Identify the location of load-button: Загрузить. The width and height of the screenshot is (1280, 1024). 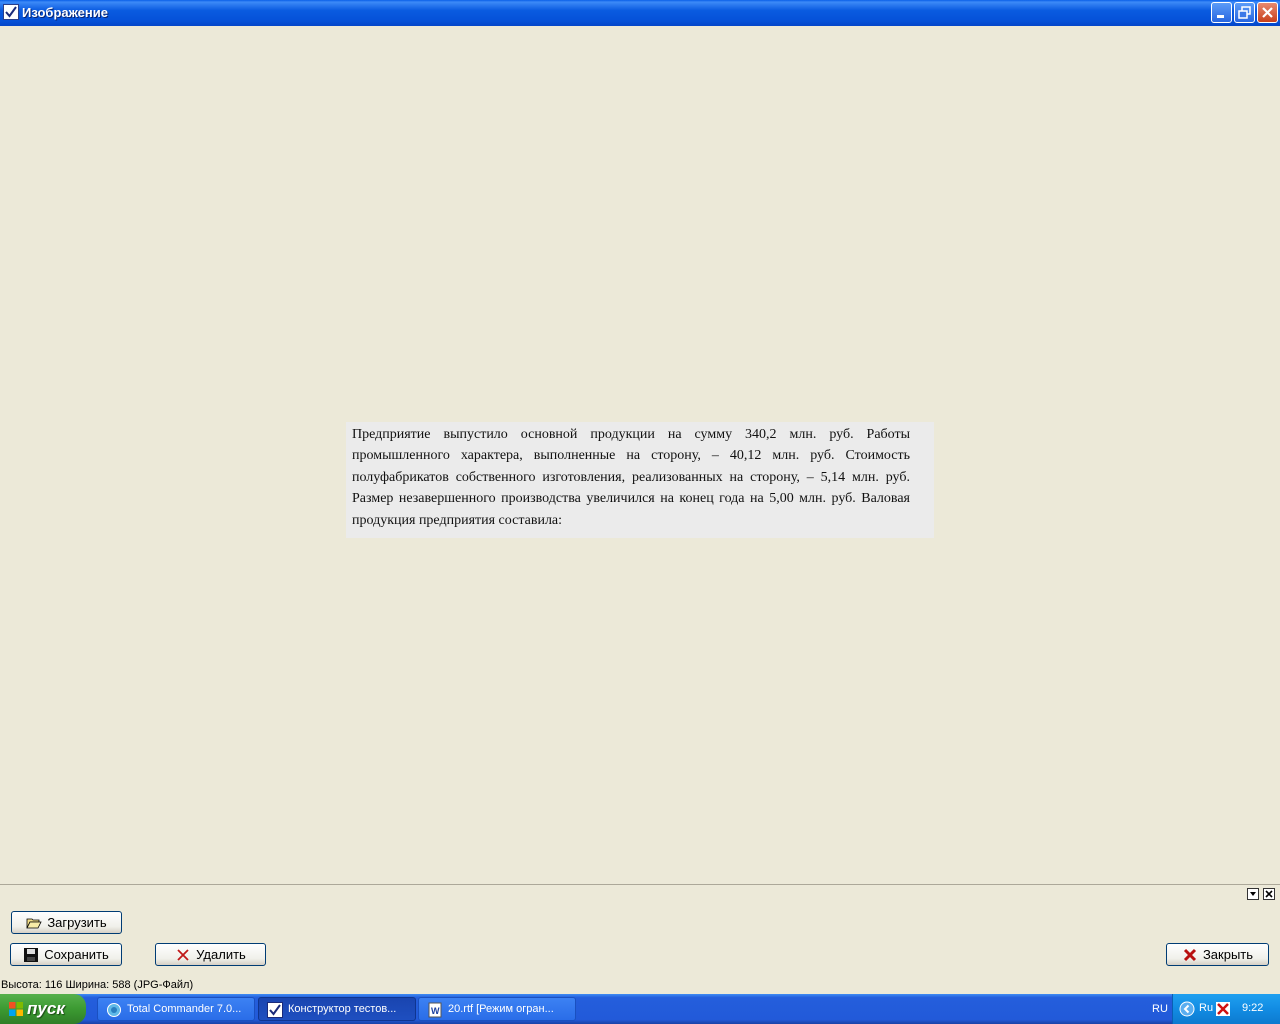
(66, 922).